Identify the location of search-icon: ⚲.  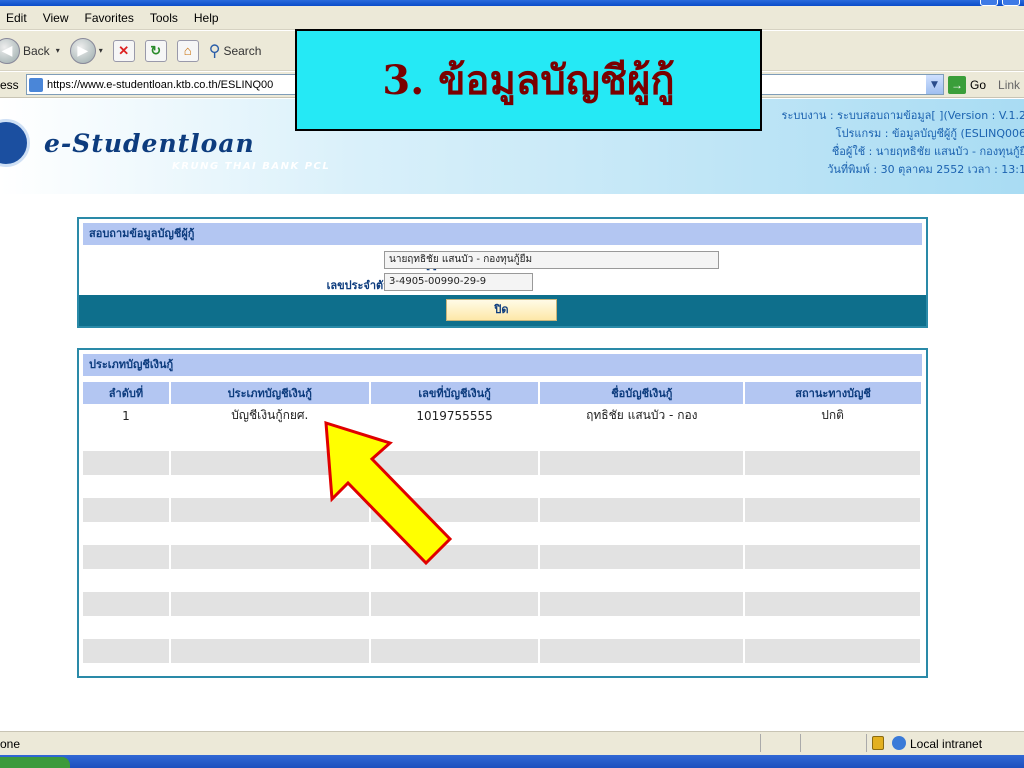
(214, 51).